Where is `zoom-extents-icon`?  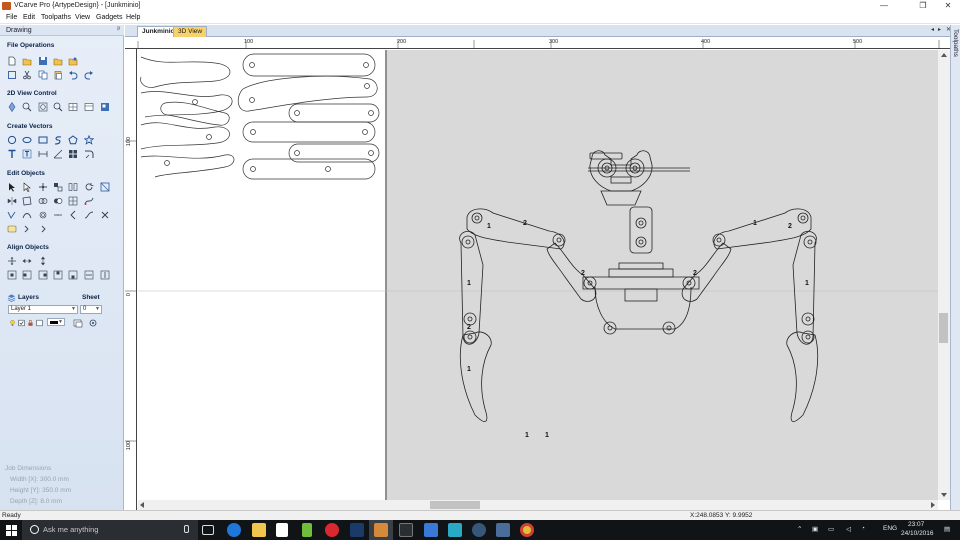 zoom-extents-icon is located at coordinates (43, 107).